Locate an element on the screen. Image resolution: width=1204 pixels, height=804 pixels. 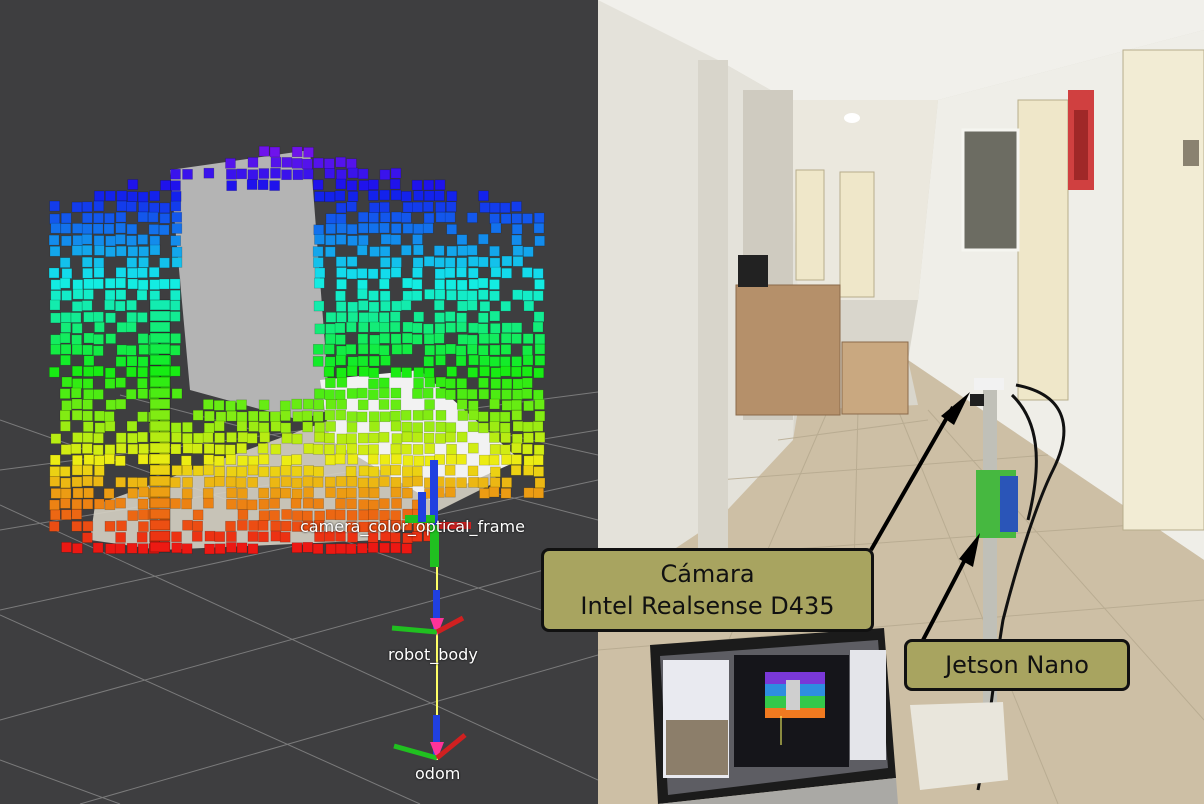
robot-body-axes is located at coordinates (428, 613).